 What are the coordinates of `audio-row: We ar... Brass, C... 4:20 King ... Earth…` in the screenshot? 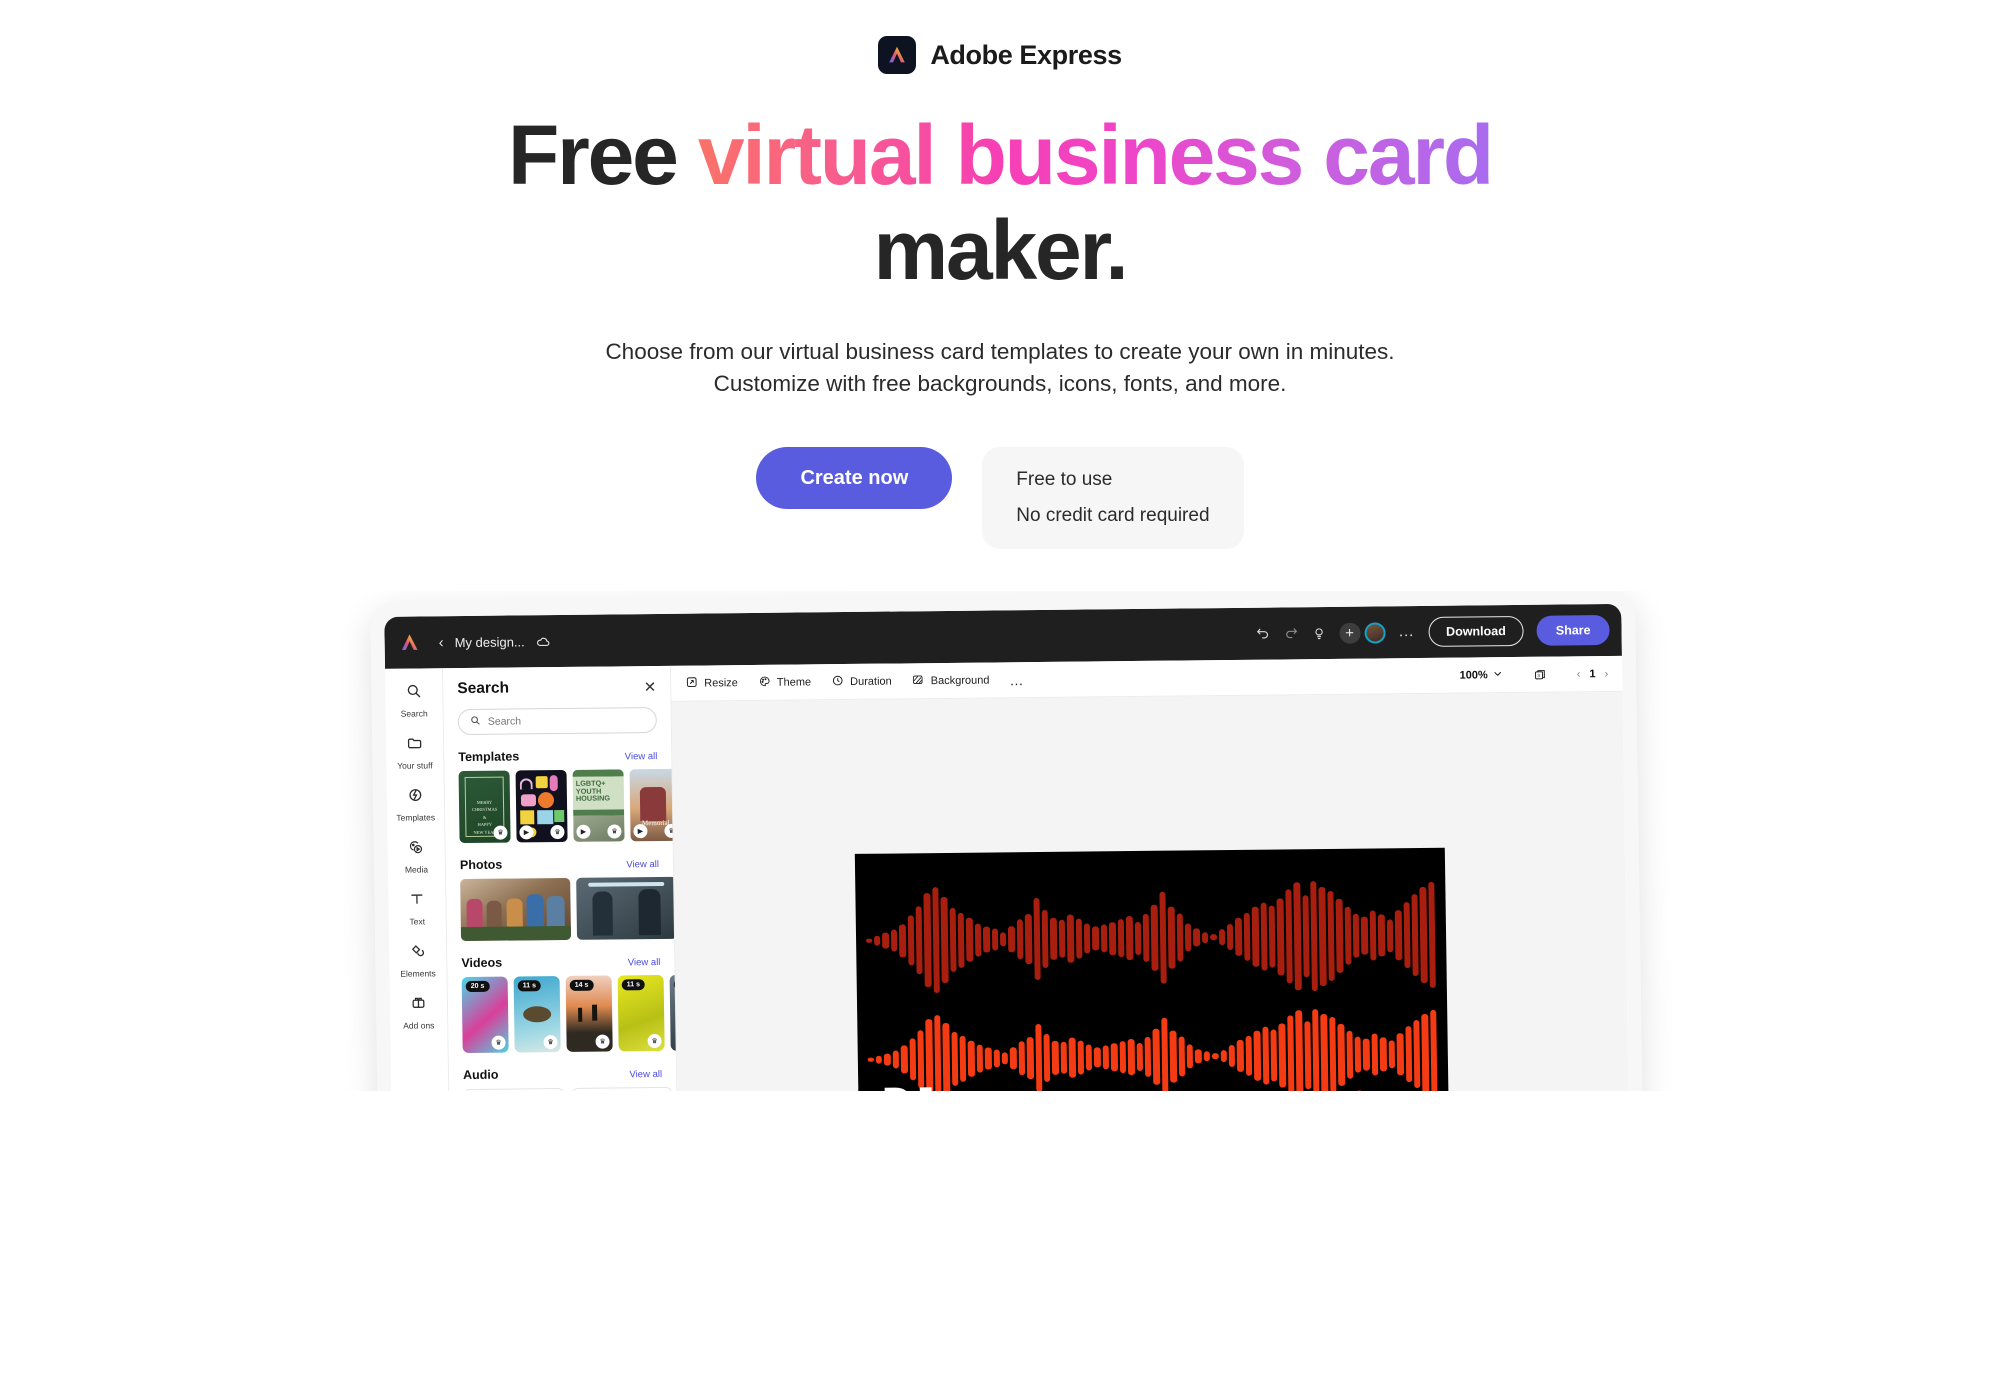 It's located at (570, 1089).